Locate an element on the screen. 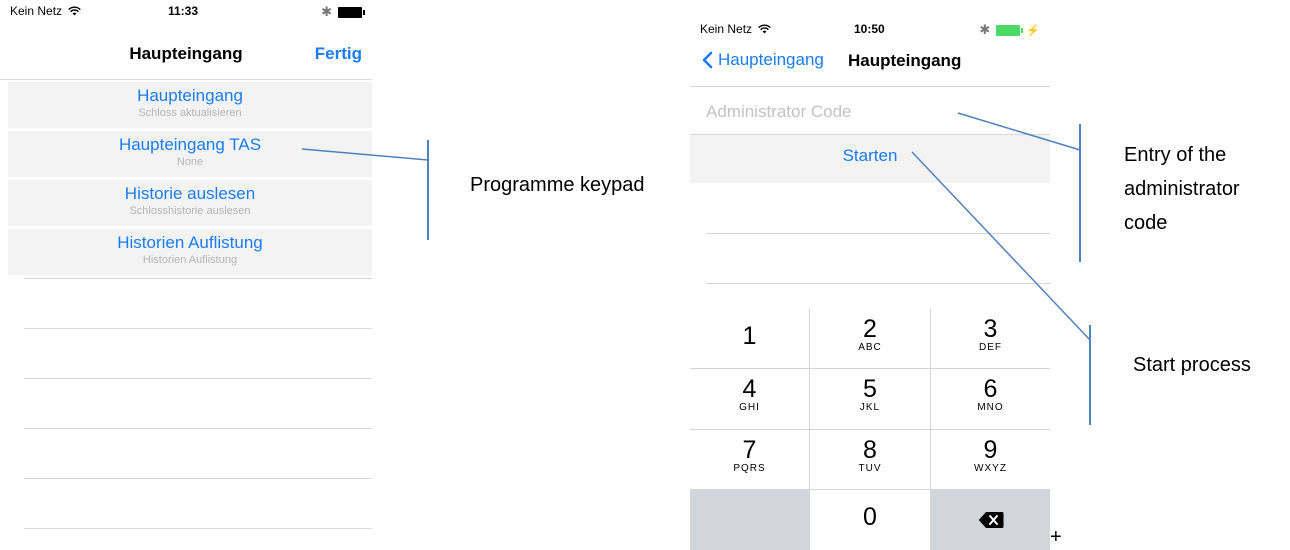 This screenshot has height=550, width=1290. annotation-pointer-code is located at coordinates (1019, 131).